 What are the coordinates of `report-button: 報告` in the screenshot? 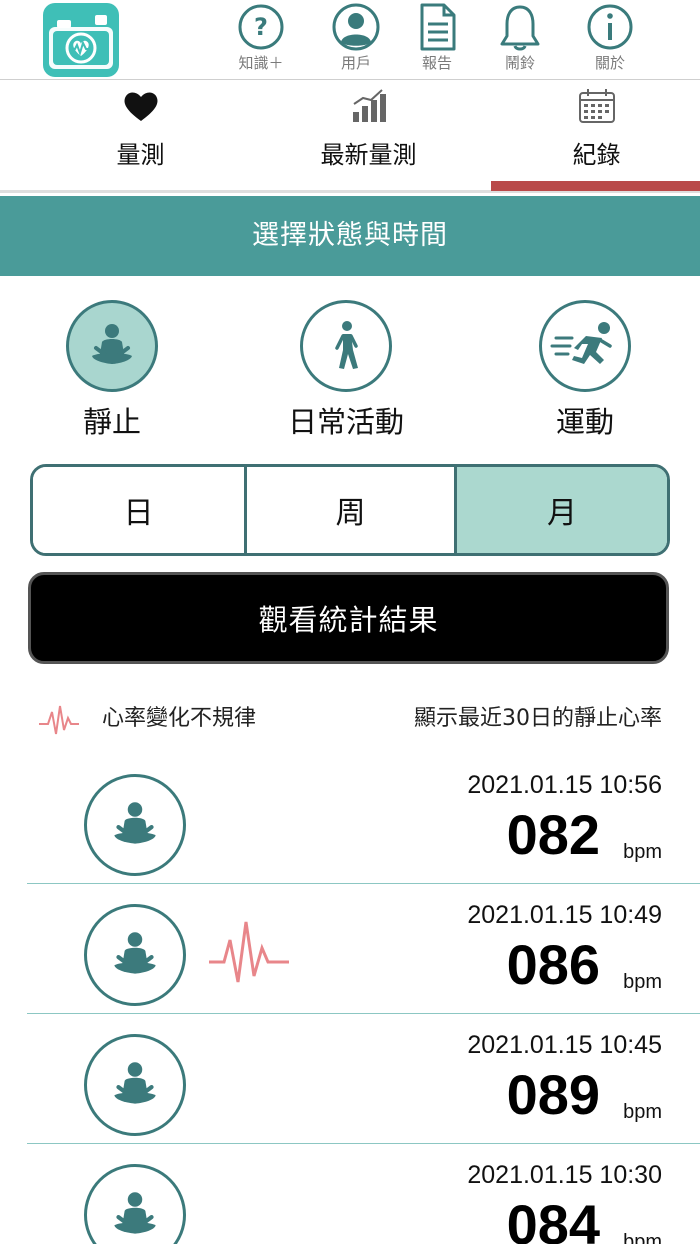 It's located at (437, 39).